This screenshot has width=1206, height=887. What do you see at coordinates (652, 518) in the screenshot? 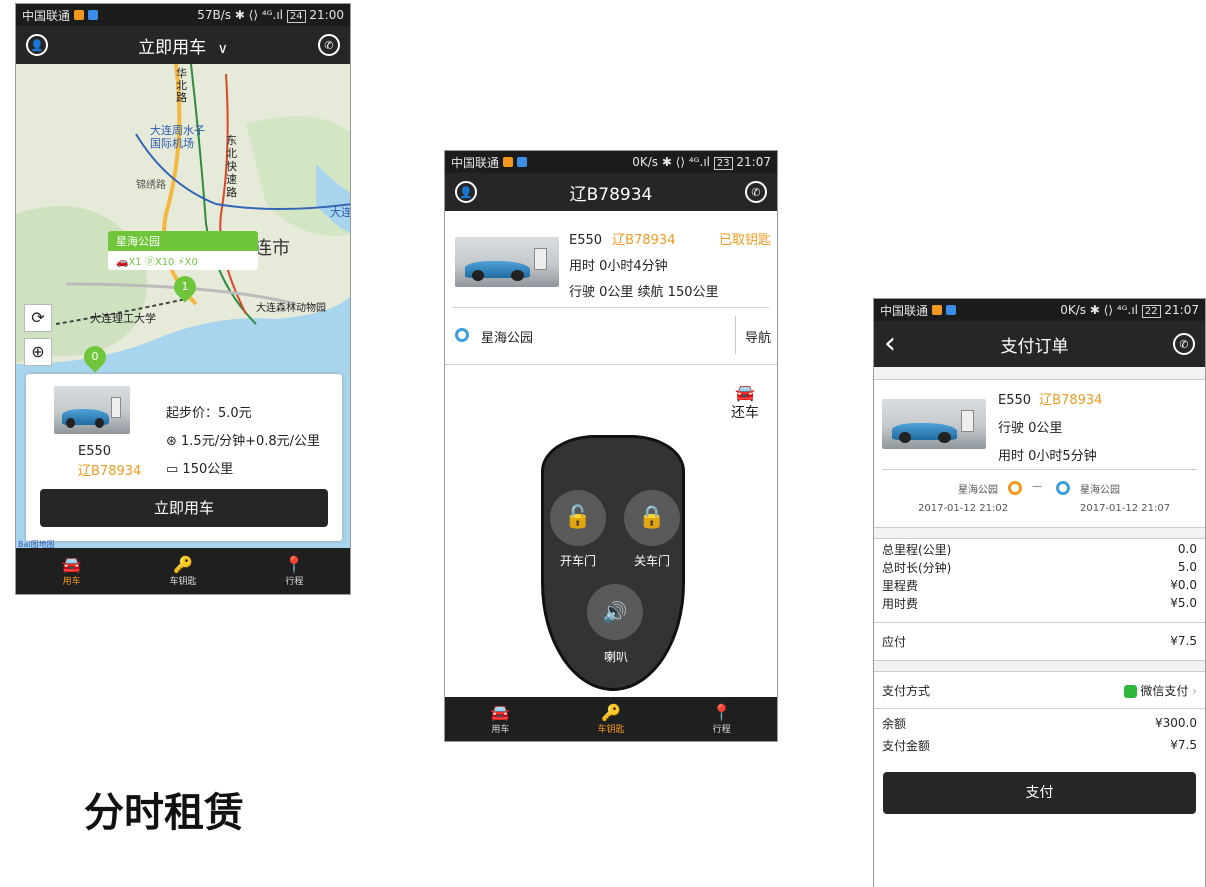
I see `lock-button: 🔒` at bounding box center [652, 518].